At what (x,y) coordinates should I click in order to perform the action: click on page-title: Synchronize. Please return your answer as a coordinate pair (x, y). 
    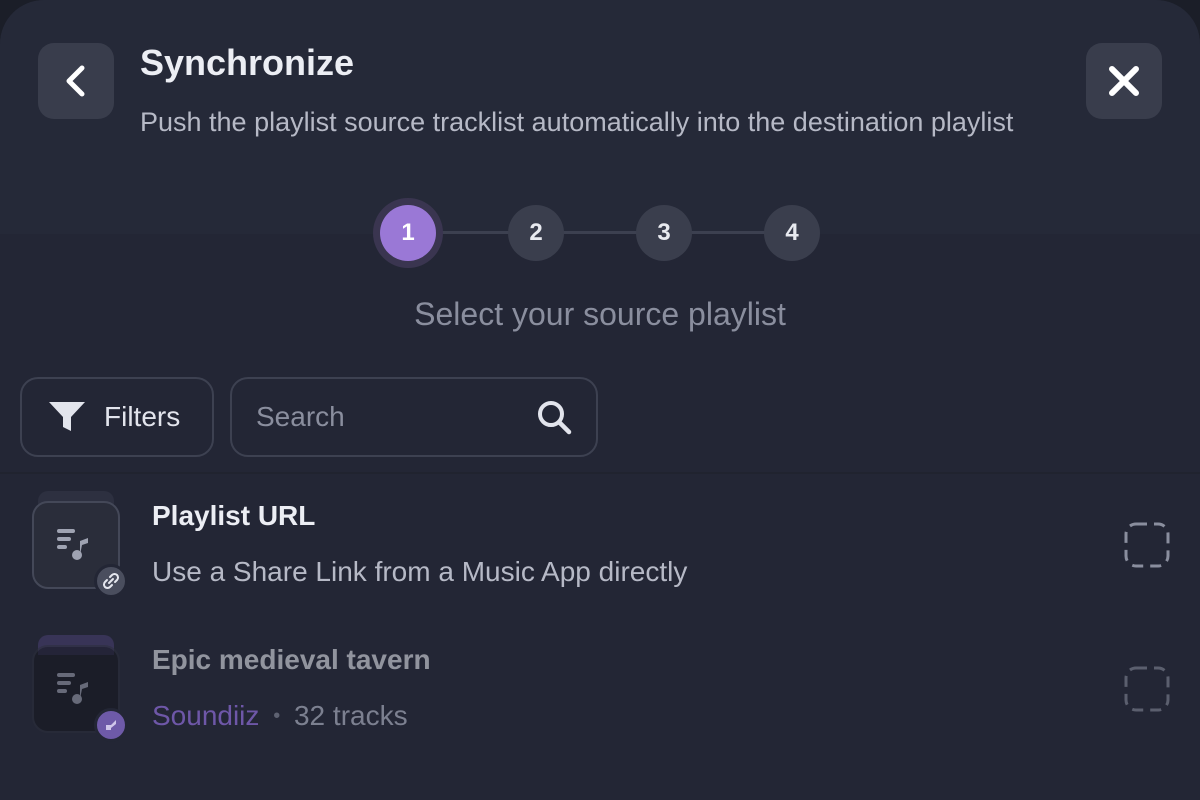
    Looking at the image, I should click on (247, 62).